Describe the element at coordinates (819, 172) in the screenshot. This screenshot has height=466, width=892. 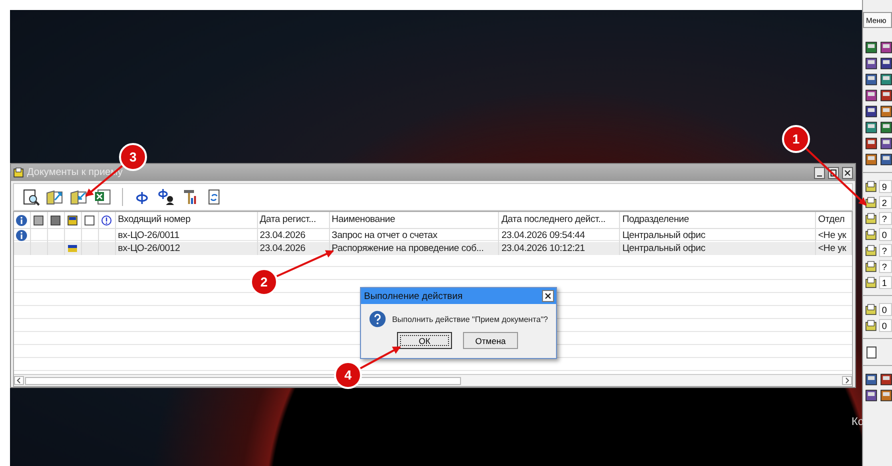
I see `minimize-button` at that location.